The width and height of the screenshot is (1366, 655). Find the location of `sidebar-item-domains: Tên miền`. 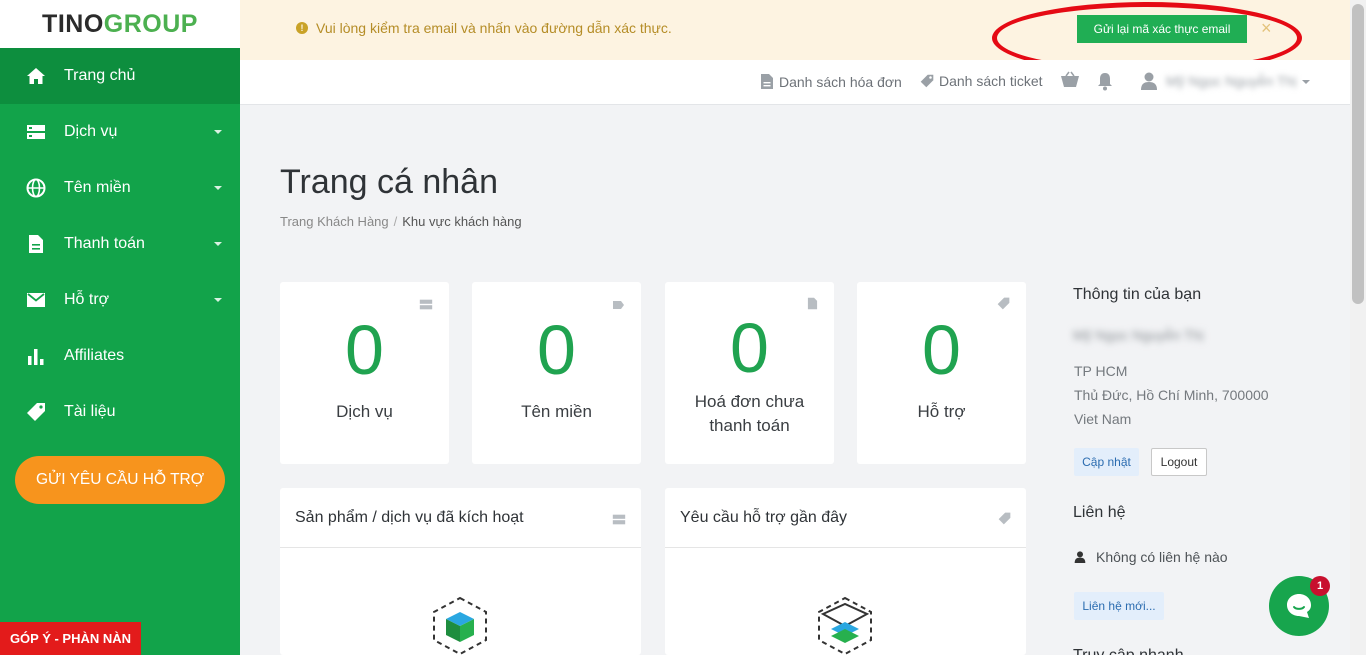

sidebar-item-domains: Tên miền is located at coordinates (120, 188).